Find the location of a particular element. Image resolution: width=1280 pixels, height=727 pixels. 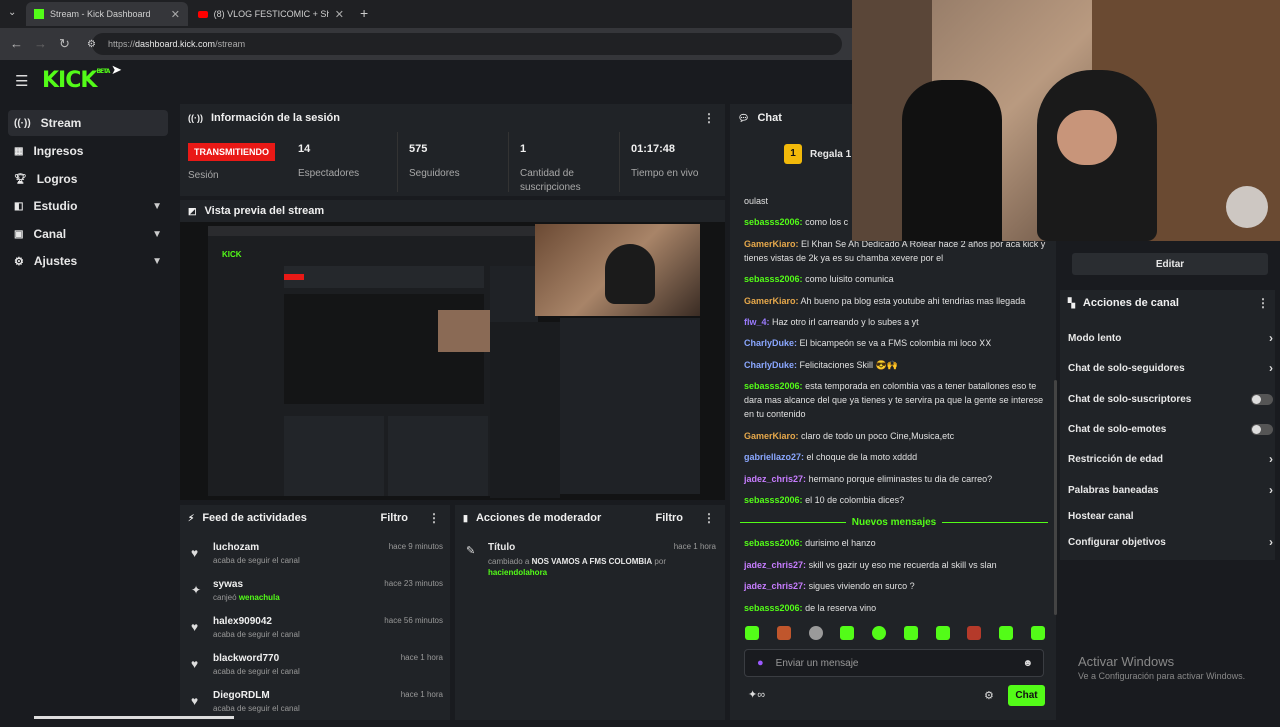

heart-icon: ♥ is located at coordinates (195, 553).